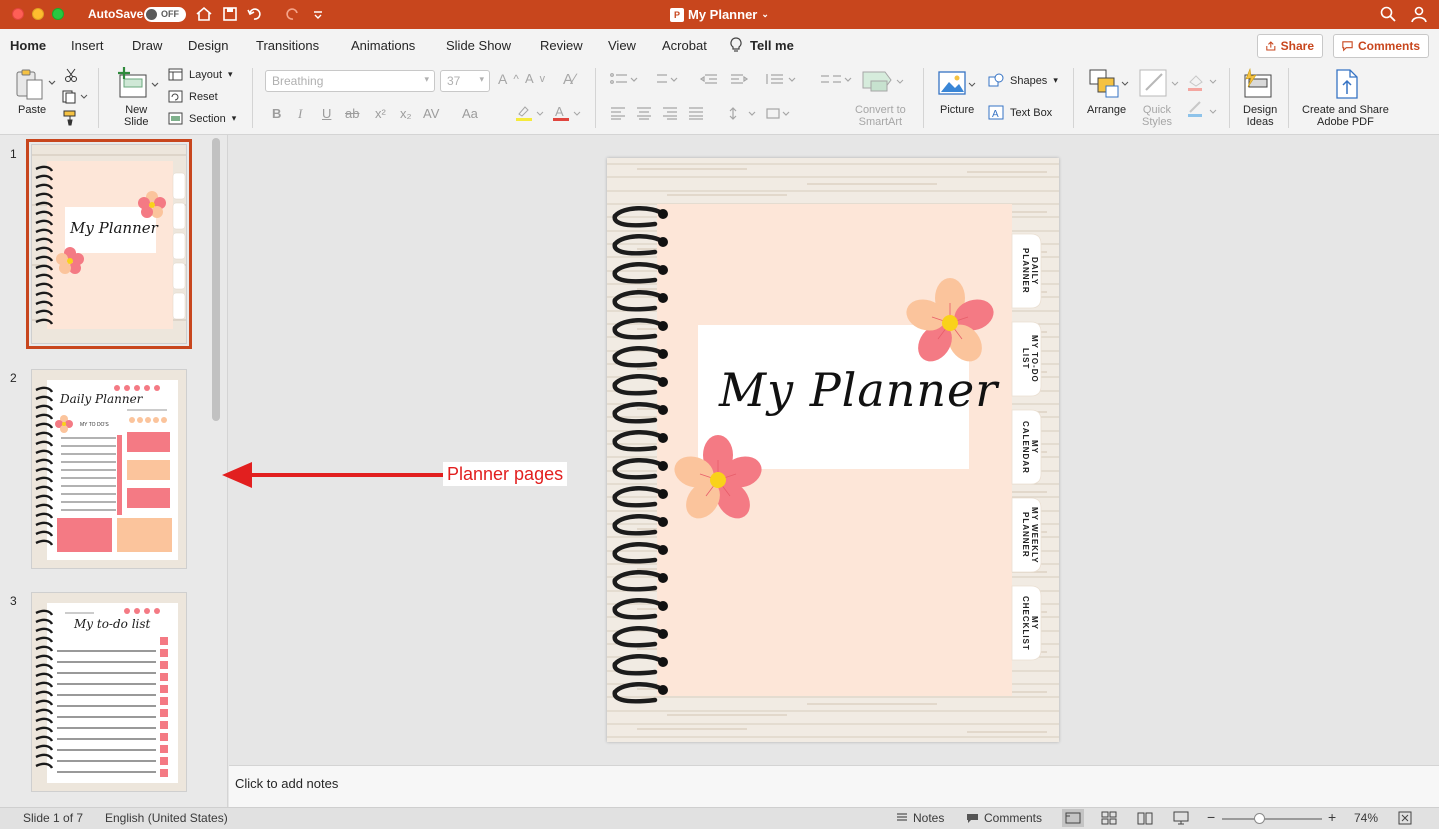 Image resolution: width=1439 pixels, height=829 pixels. I want to click on tab-animations: Animations, so click(383, 45).